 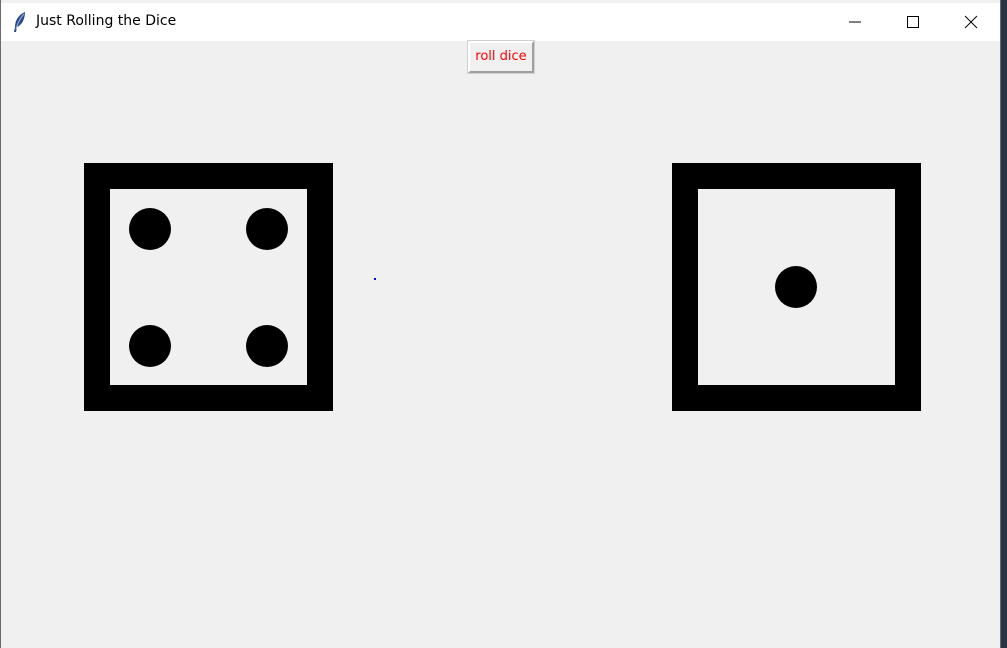 What do you see at coordinates (20, 22) in the screenshot?
I see `feather-icon` at bounding box center [20, 22].